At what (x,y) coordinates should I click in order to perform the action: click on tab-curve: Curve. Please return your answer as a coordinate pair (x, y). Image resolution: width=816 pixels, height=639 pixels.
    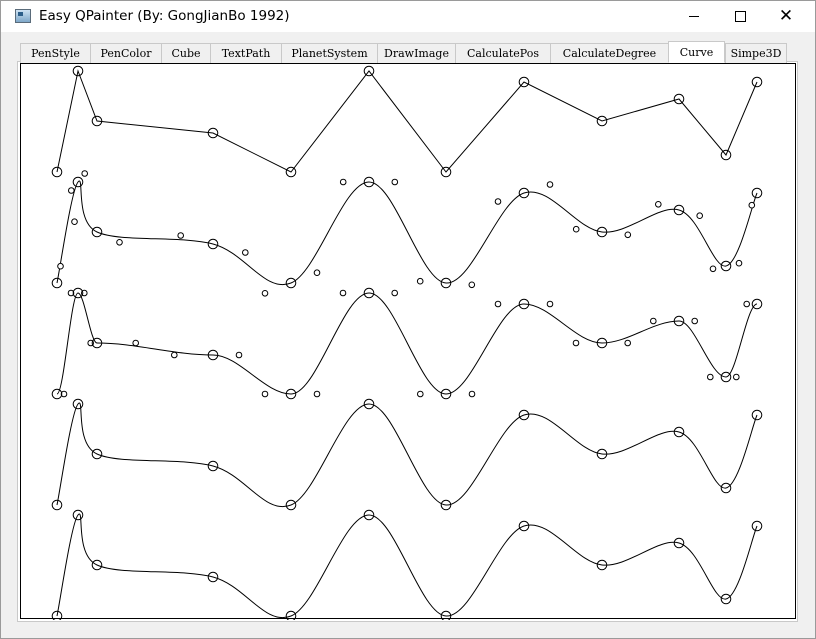
    Looking at the image, I should click on (696, 52).